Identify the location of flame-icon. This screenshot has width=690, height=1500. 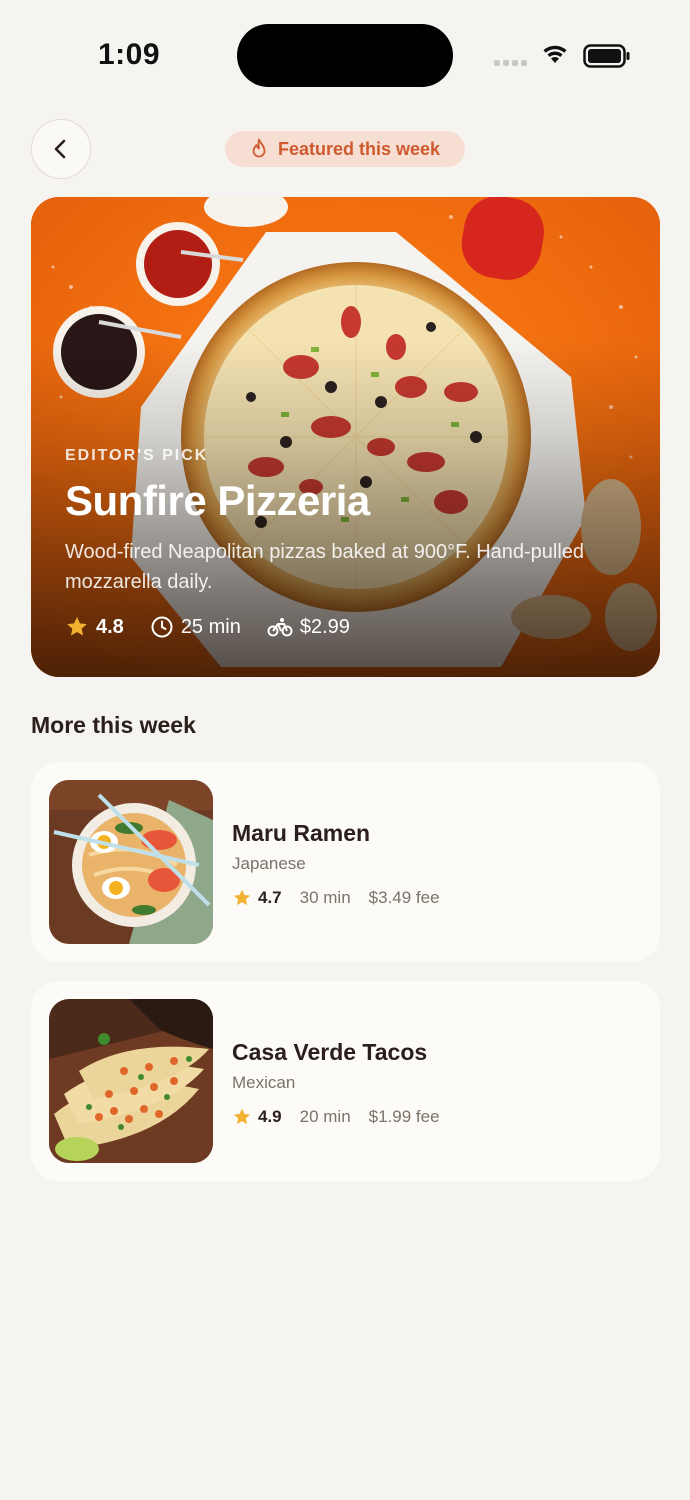
(259, 148).